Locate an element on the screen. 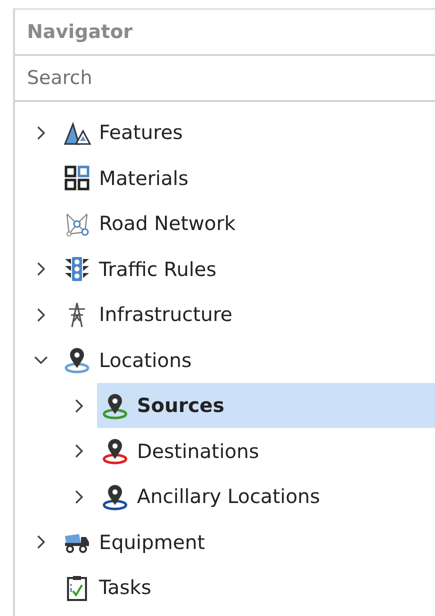  tree-item: Ancillary Locations is located at coordinates (266, 497).